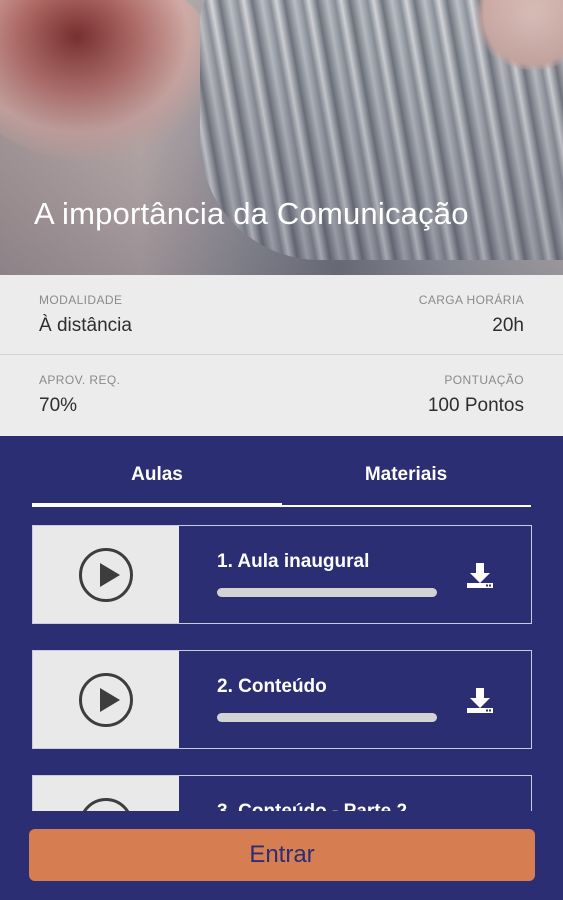 The height and width of the screenshot is (900, 563). What do you see at coordinates (475, 405) in the screenshot?
I see `info-value: 100 Pontos` at bounding box center [475, 405].